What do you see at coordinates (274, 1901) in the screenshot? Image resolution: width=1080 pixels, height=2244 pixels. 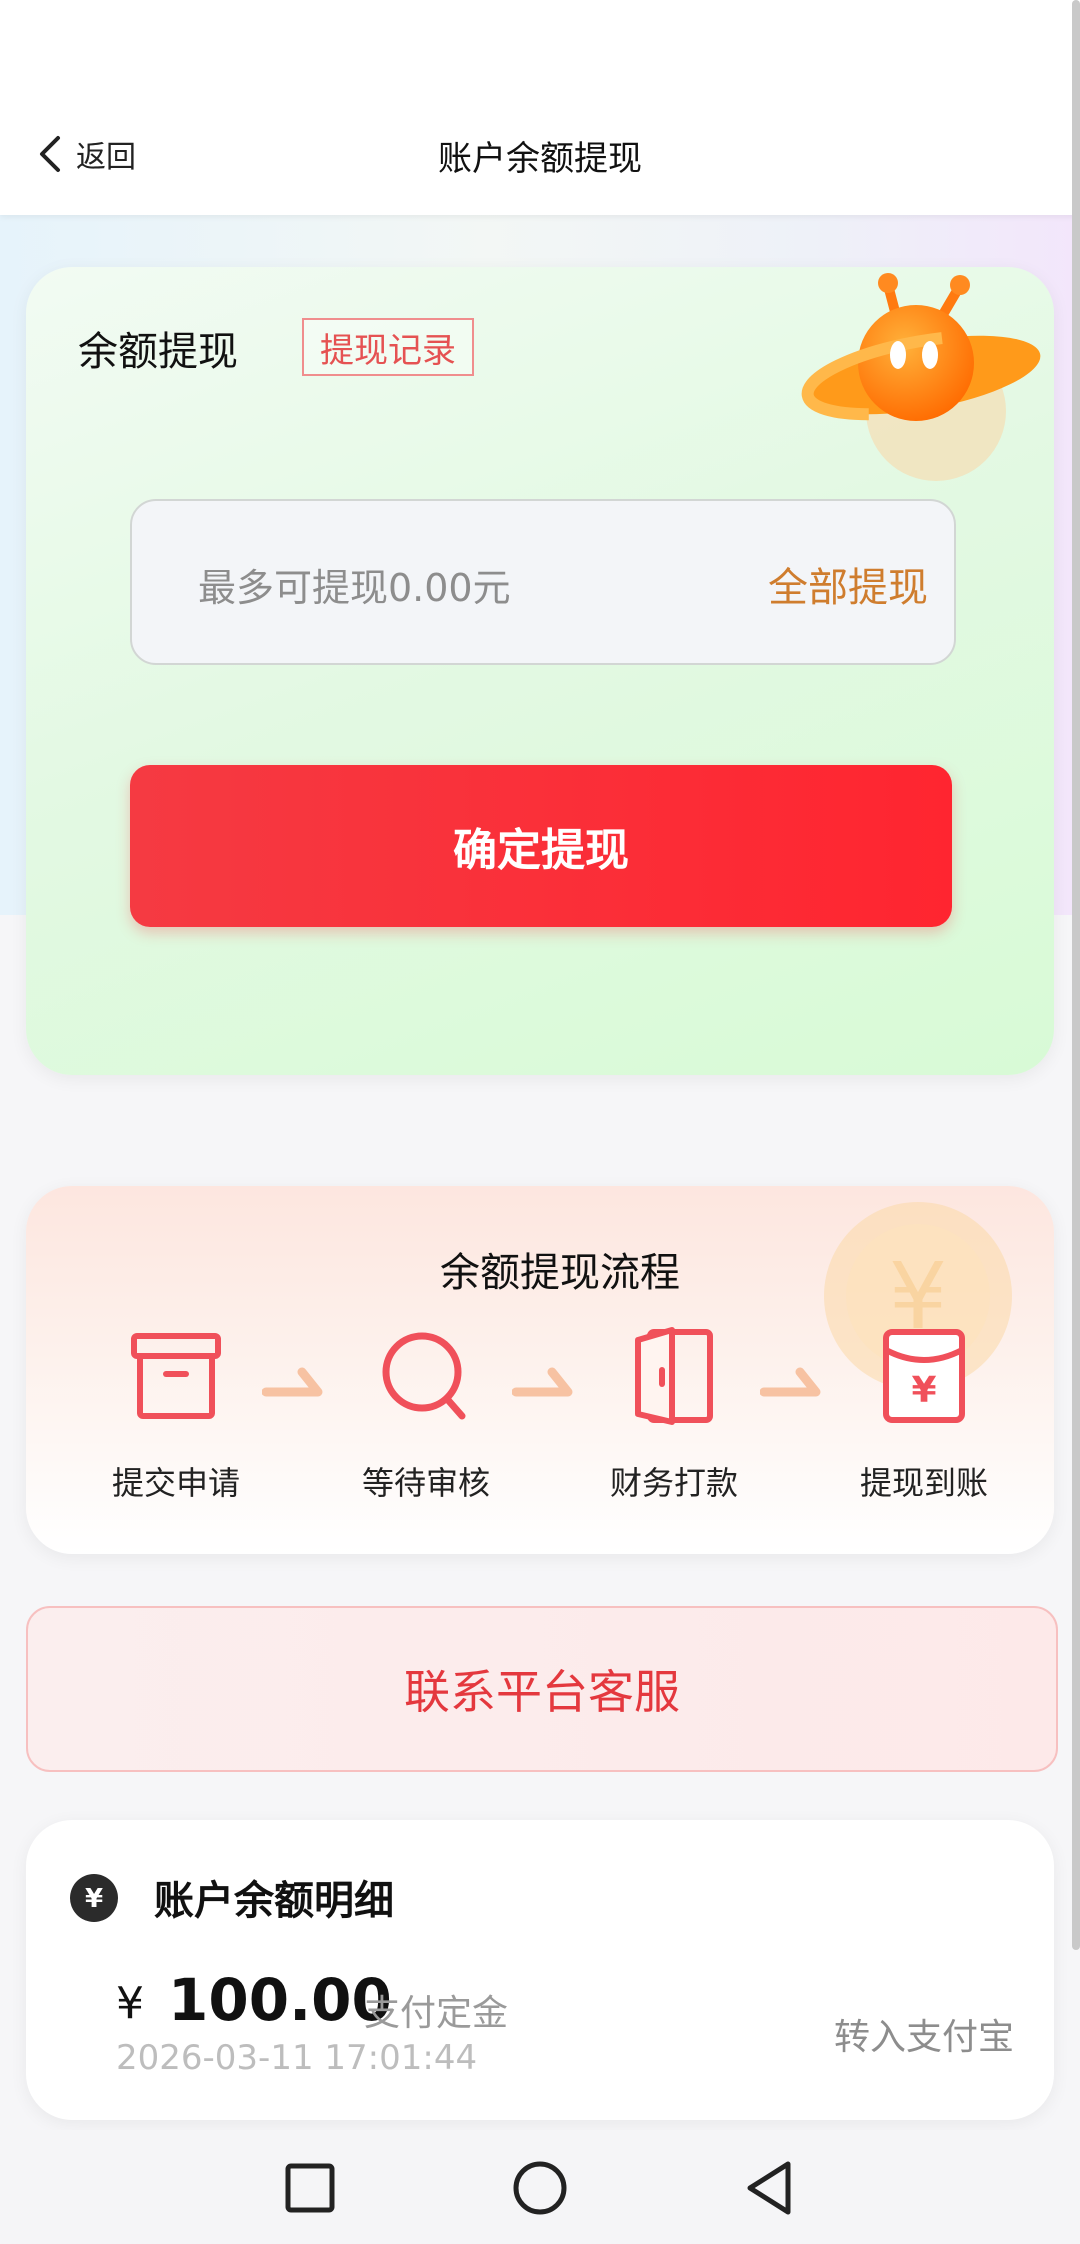 I see `detail-title: 账户余额明细` at bounding box center [274, 1901].